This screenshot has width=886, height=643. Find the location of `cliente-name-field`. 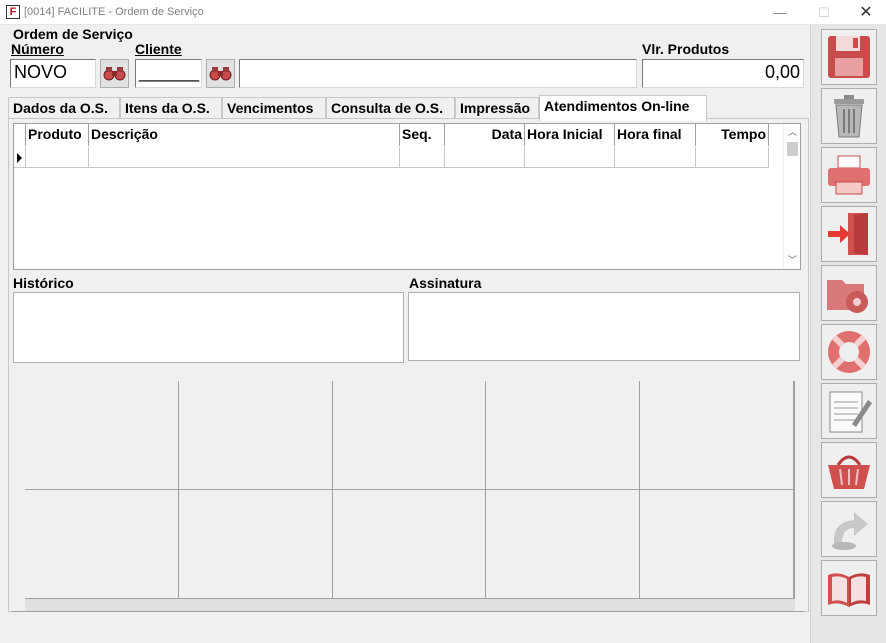

cliente-name-field is located at coordinates (438, 73).